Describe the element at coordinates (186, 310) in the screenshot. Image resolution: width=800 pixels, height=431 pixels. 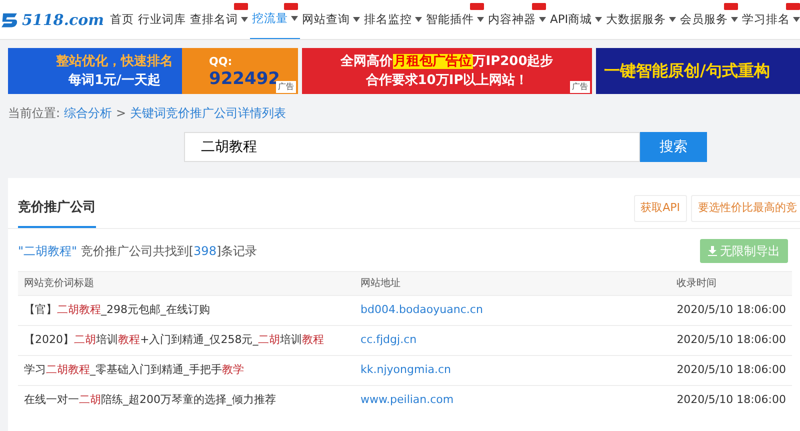
I see `title-cell: 【官】二胡教程_298元包邮_在线订购` at that location.